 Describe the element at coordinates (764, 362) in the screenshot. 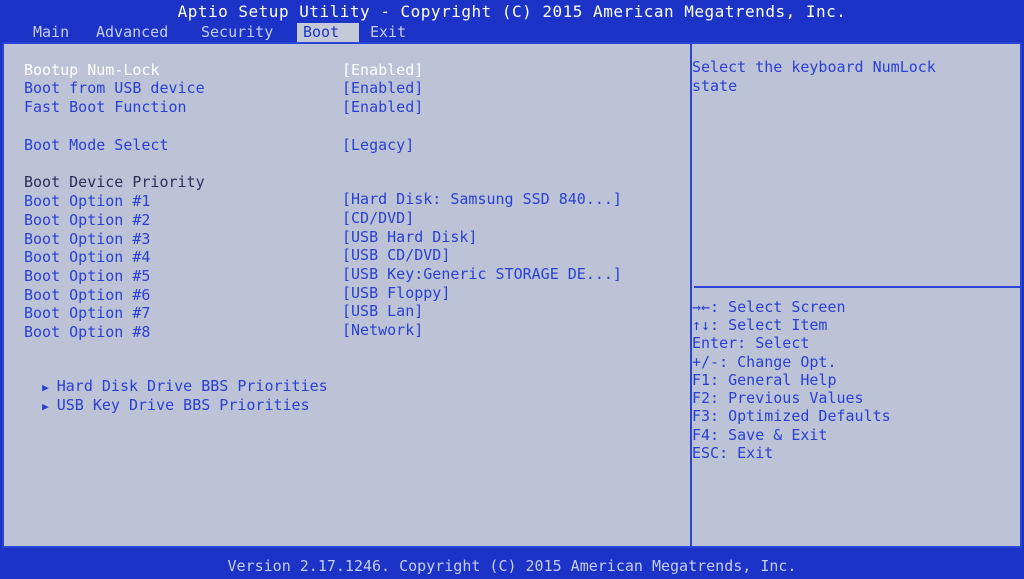

I see `key-change-opt: +/-: Change Opt.` at that location.